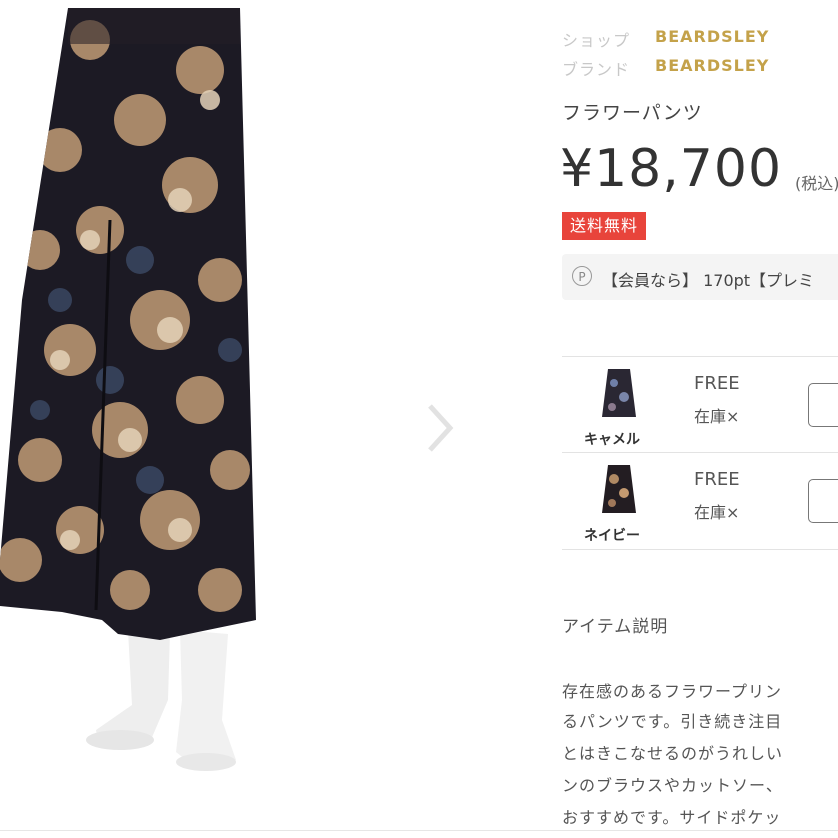 The height and width of the screenshot is (838, 838). Describe the element at coordinates (632, 113) in the screenshot. I see `product-title: フラワーパンツ` at that location.